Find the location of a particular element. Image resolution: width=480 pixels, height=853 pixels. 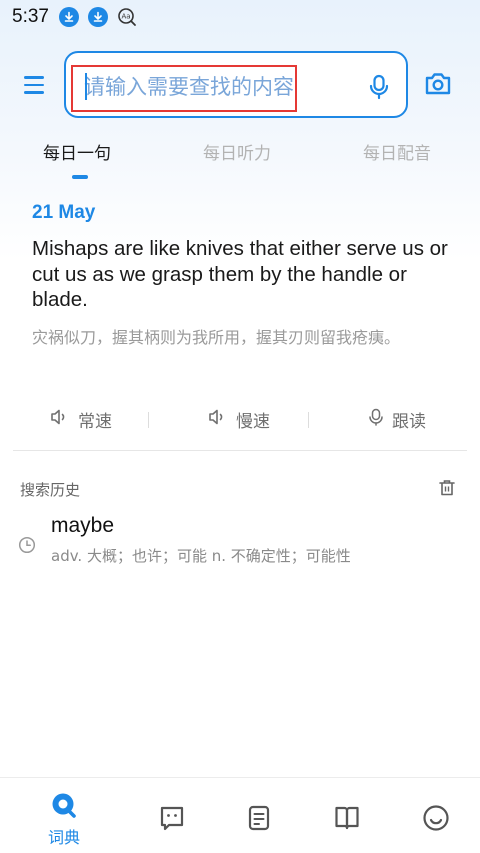

camera-icon is located at coordinates (438, 84).